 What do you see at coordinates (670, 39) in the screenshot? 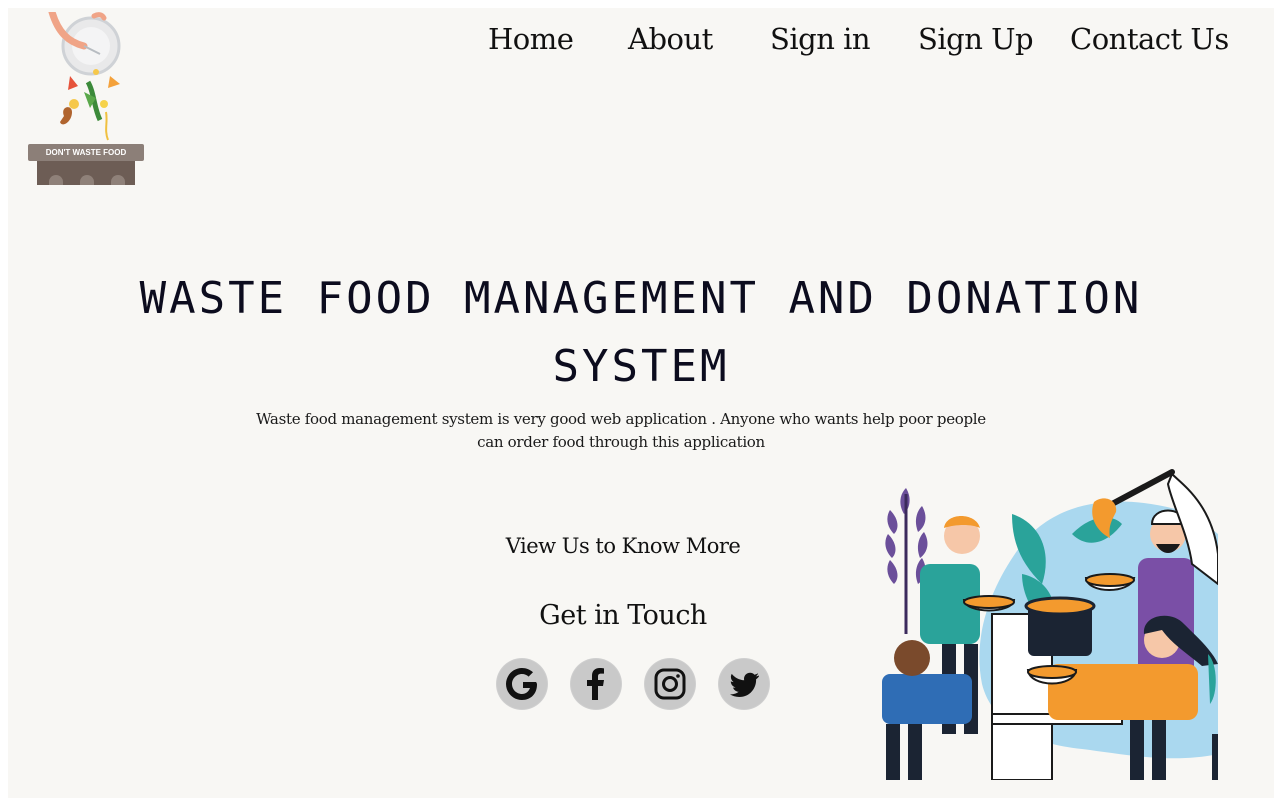
I see `nav-about-link: About` at bounding box center [670, 39].